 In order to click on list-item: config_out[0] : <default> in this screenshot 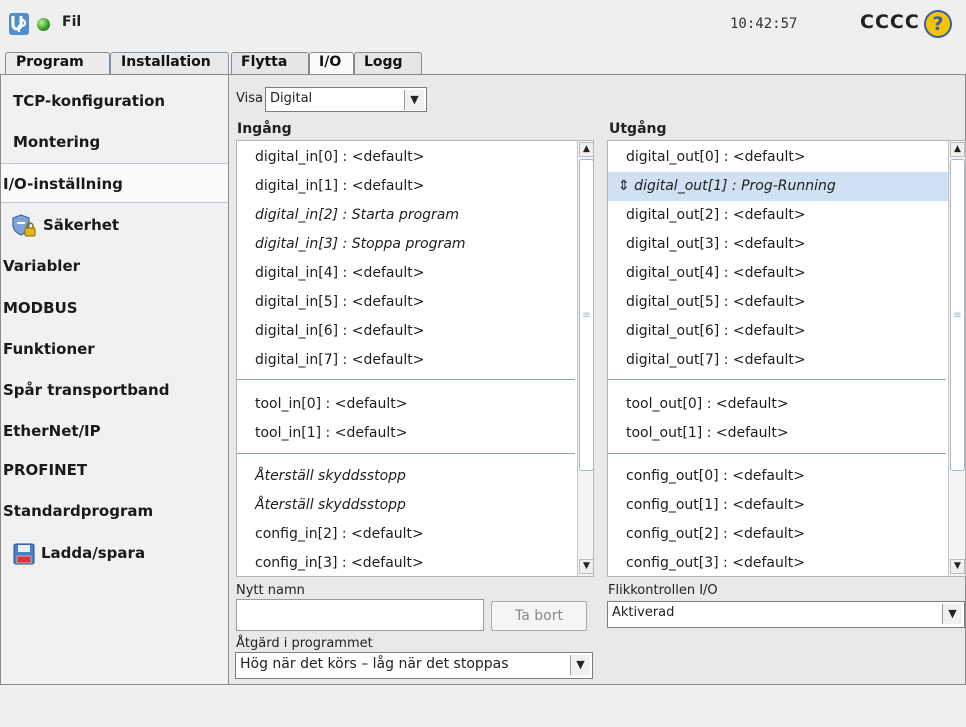, I will do `click(778, 476)`.